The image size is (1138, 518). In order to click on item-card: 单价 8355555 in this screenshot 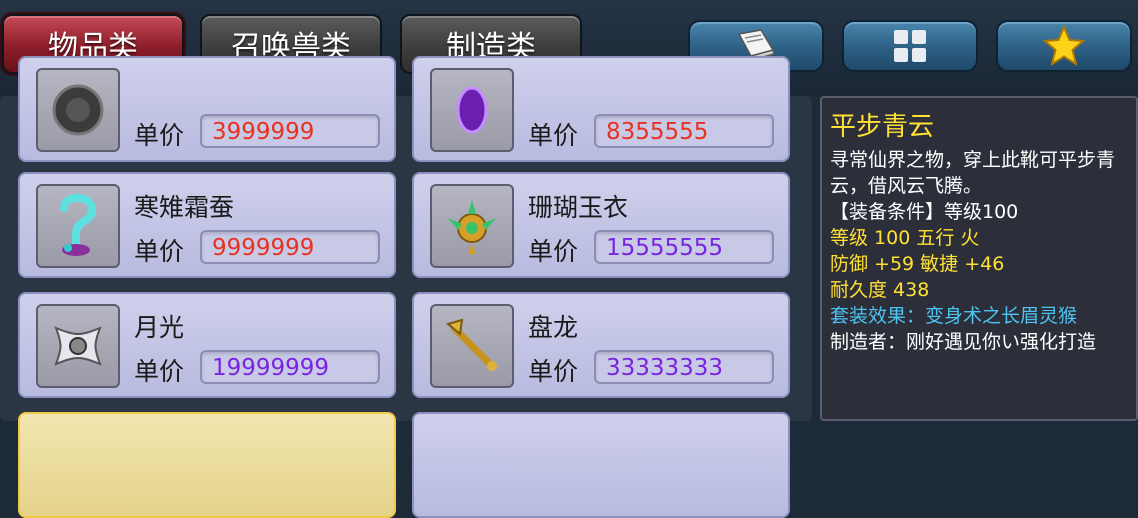, I will do `click(601, 109)`.